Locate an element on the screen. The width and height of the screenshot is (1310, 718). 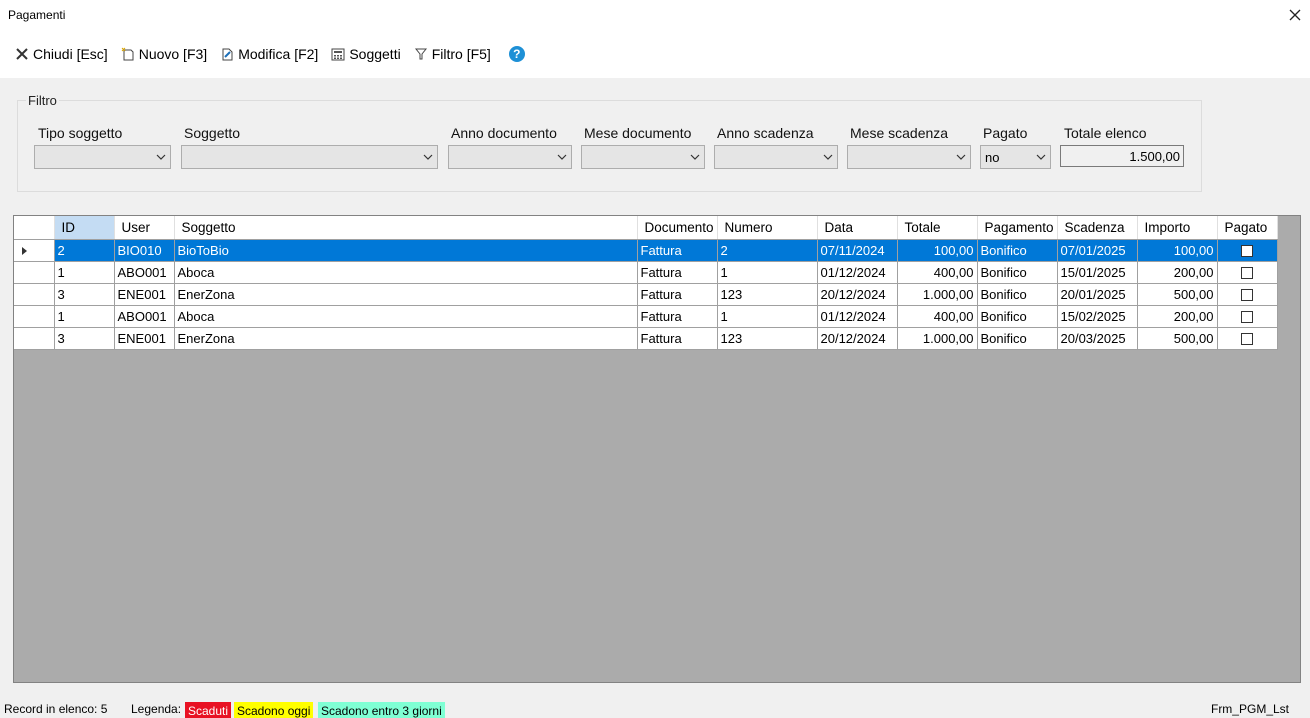
cell-scadenza: 07/01/2025 is located at coordinates (1097, 250).